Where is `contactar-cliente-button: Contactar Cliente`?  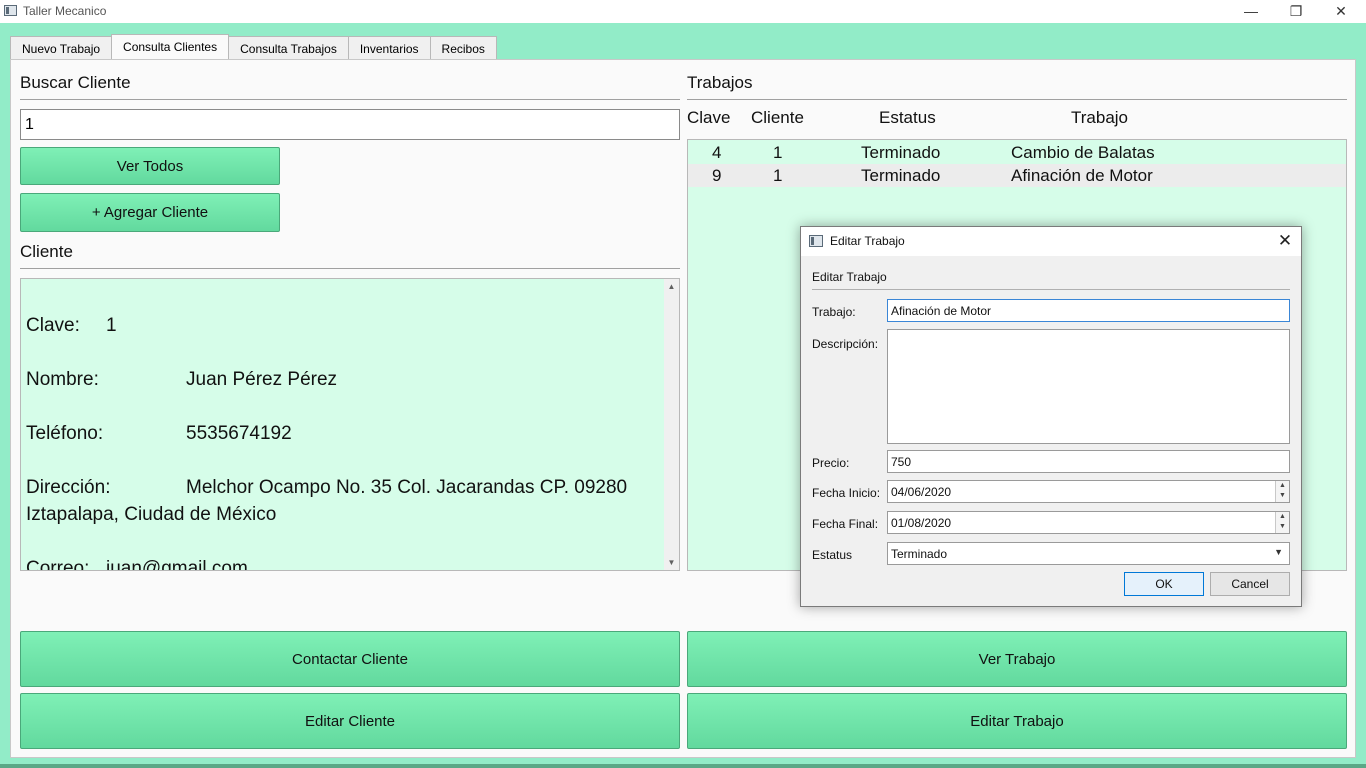
contactar-cliente-button: Contactar Cliente is located at coordinates (350, 659).